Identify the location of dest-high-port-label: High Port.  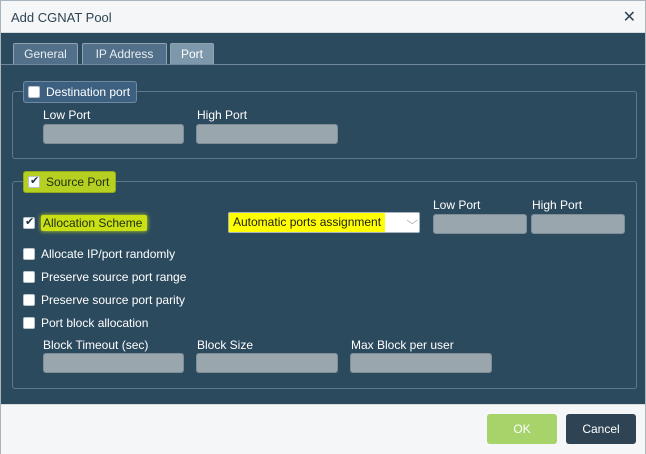
(222, 115).